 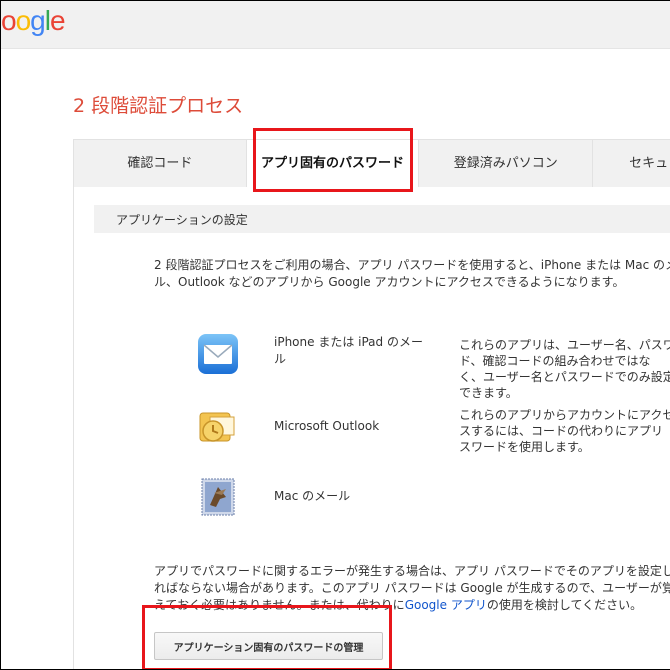 What do you see at coordinates (160, 164) in the screenshot?
I see `tab-verification-codes: 確認コード` at bounding box center [160, 164].